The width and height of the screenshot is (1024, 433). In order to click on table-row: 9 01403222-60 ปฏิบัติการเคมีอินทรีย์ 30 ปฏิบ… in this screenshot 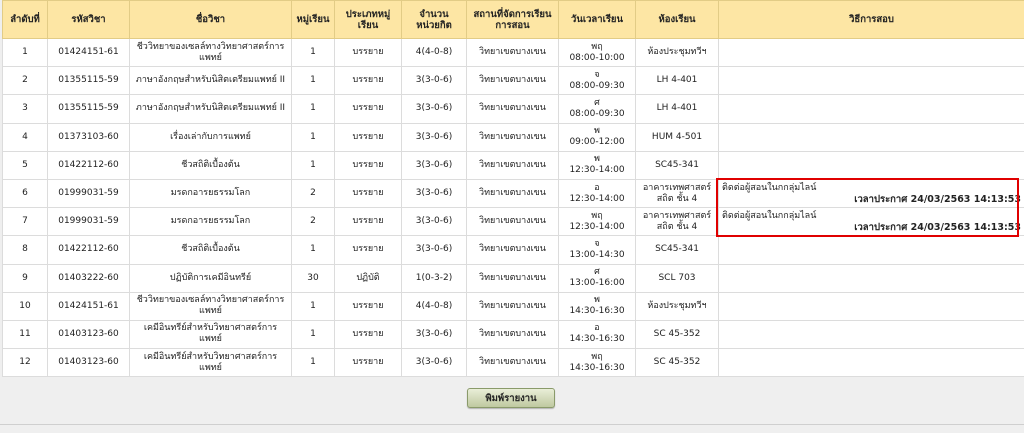, I will do `click(513, 278)`.